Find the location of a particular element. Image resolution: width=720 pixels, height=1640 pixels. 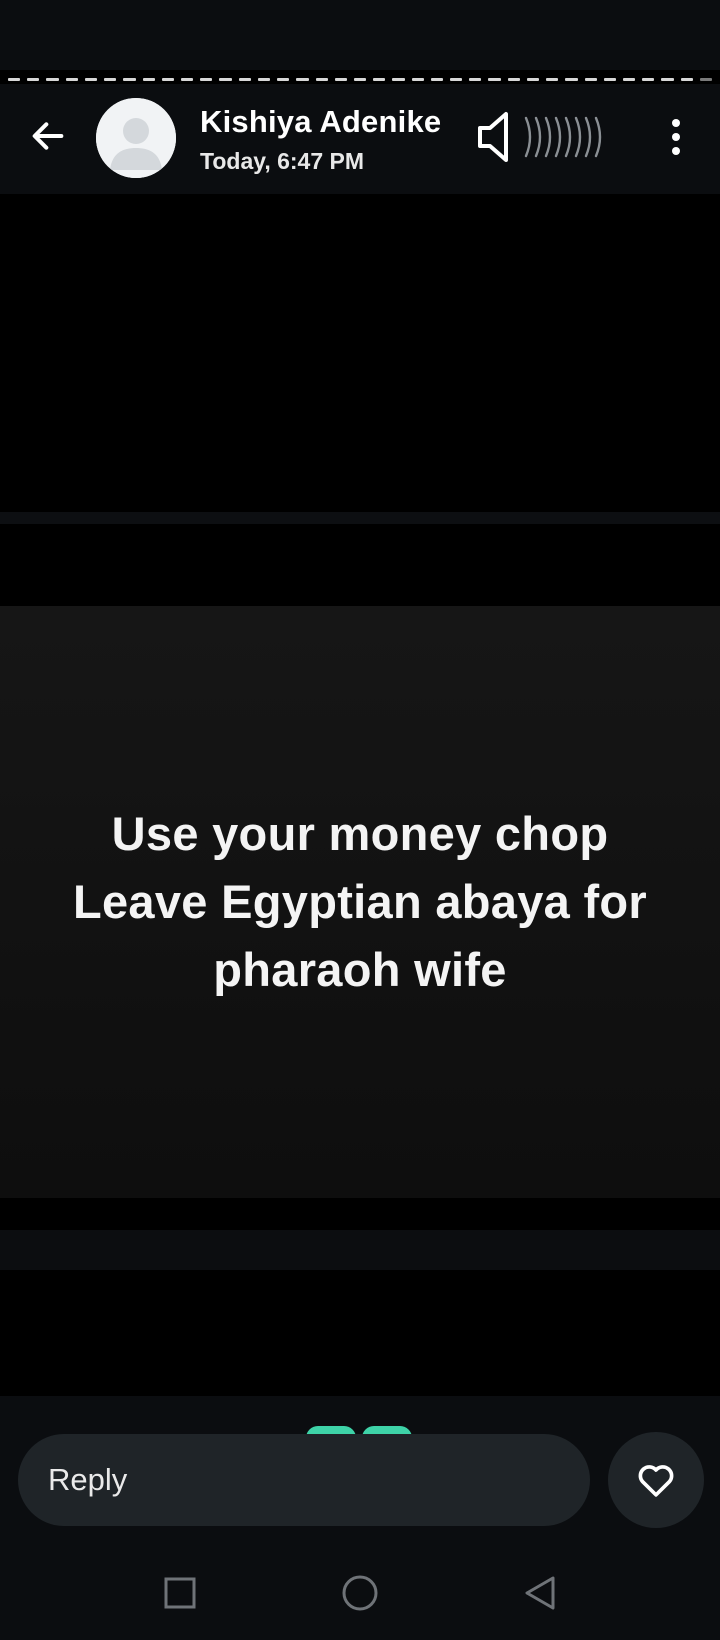

status-text-line: pharaoh wife is located at coordinates (360, 969).